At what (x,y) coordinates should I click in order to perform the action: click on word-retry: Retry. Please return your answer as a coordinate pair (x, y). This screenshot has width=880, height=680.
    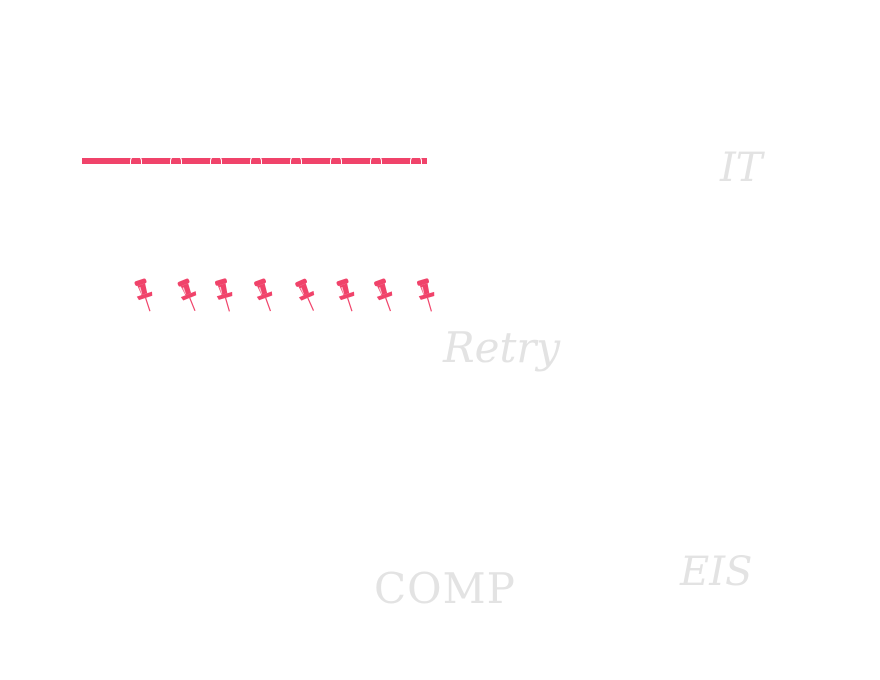
    Looking at the image, I should click on (501, 348).